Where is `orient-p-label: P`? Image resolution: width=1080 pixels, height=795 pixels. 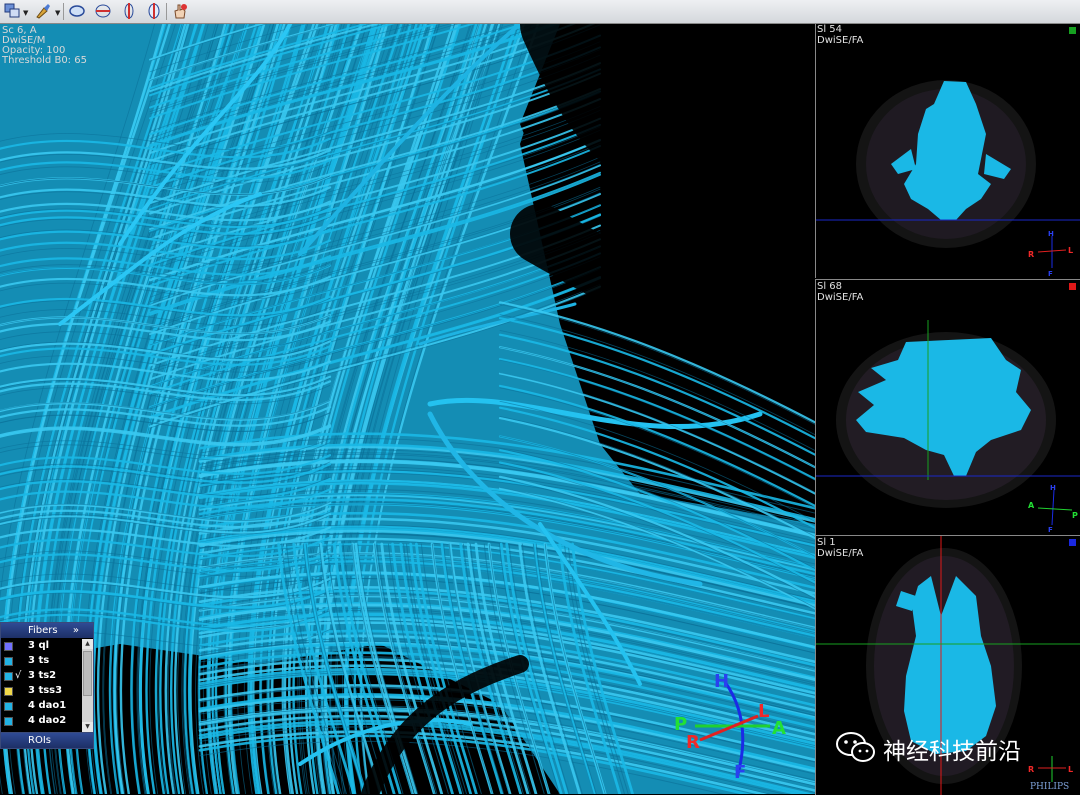 orient-p-label: P is located at coordinates (680, 724).